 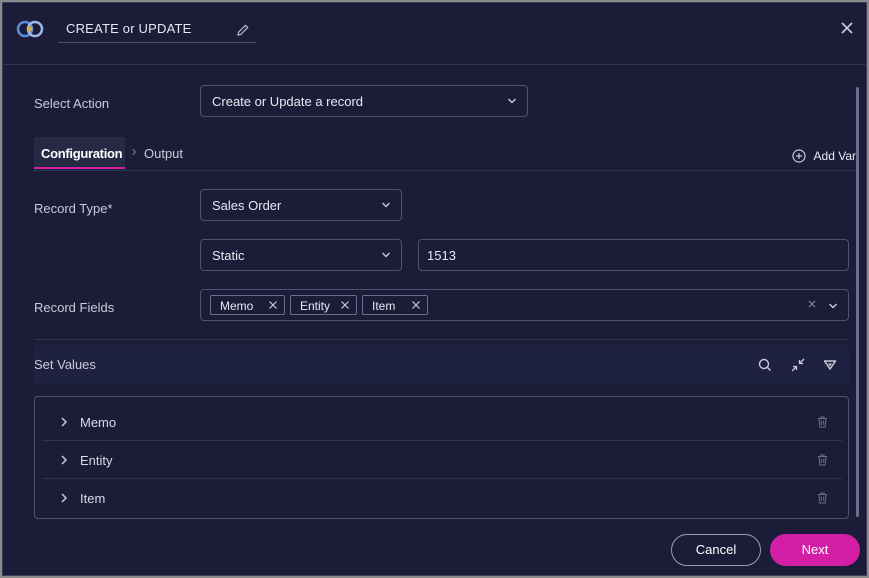 What do you see at coordinates (633, 255) in the screenshot?
I see `record-id-input: 1513` at bounding box center [633, 255].